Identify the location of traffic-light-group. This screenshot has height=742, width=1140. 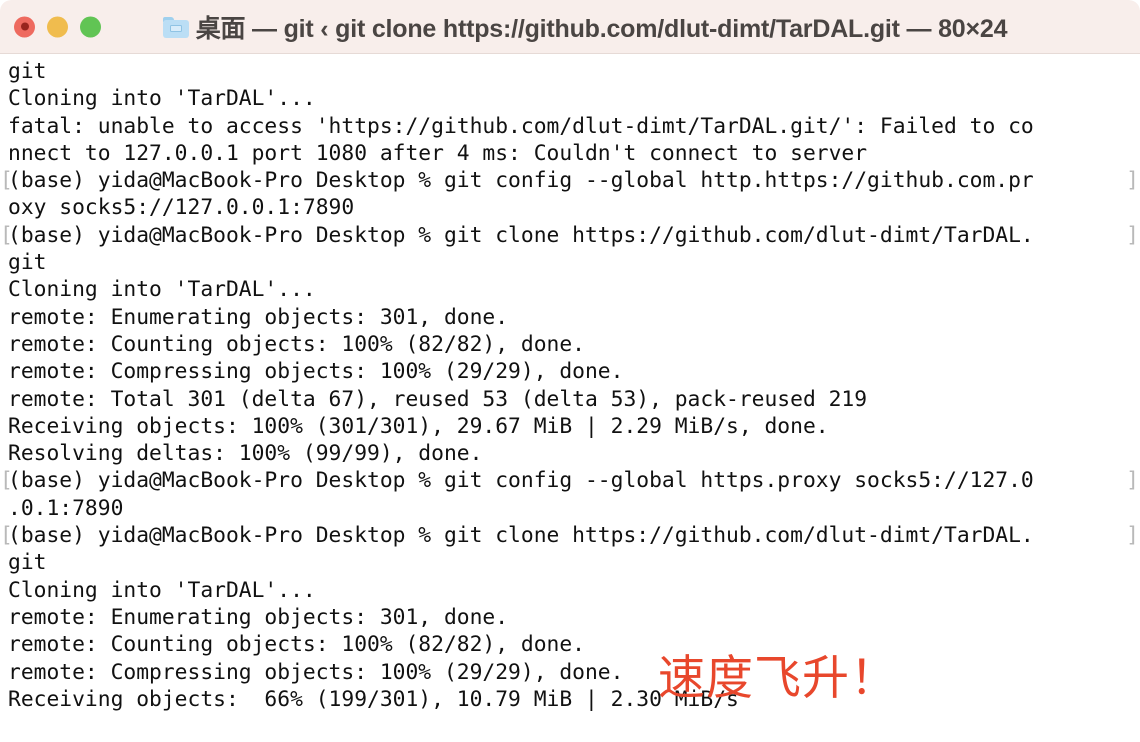
(57, 26).